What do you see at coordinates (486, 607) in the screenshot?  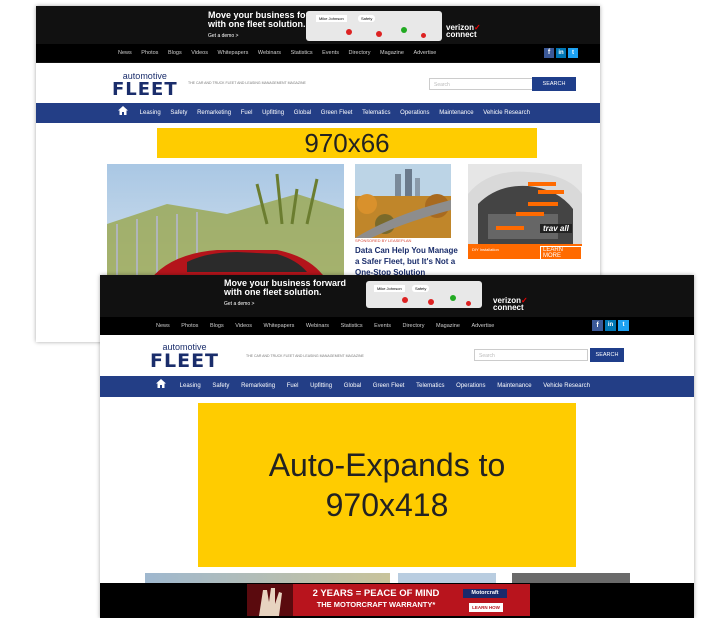 I see `learn-how-button: LEARN HOW` at bounding box center [486, 607].